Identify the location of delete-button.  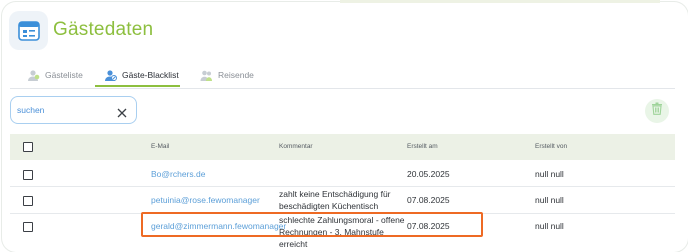
(657, 111).